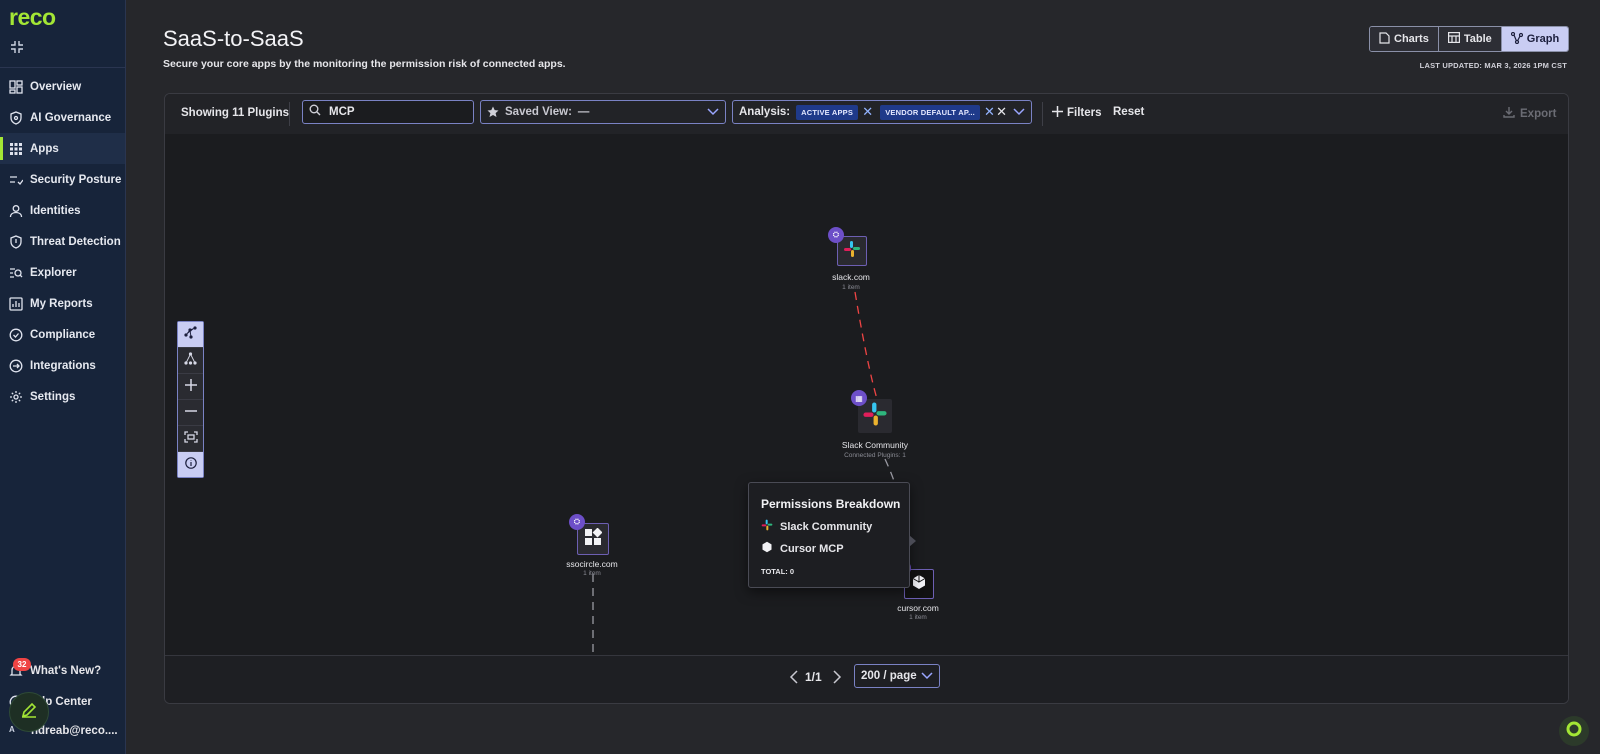  What do you see at coordinates (1574, 731) in the screenshot?
I see `assistant-button` at bounding box center [1574, 731].